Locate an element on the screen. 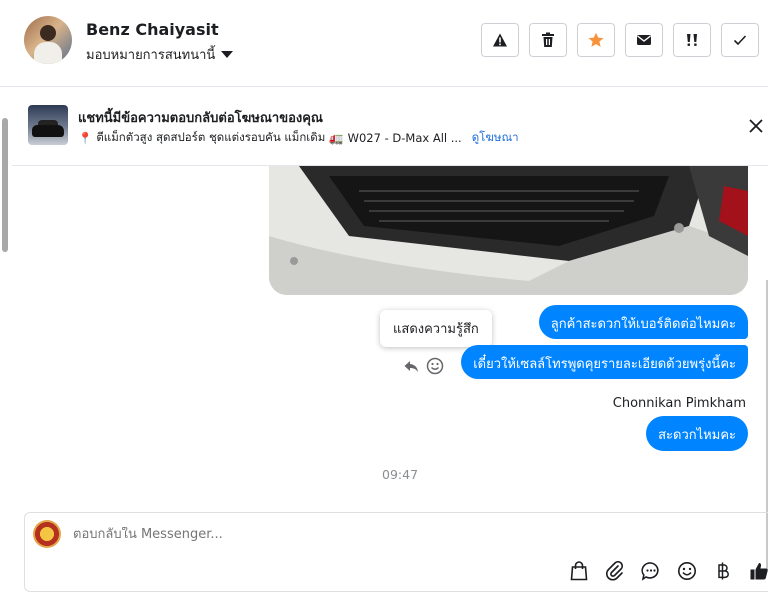 The image size is (768, 601). shopping-bag-icon is located at coordinates (579, 571).